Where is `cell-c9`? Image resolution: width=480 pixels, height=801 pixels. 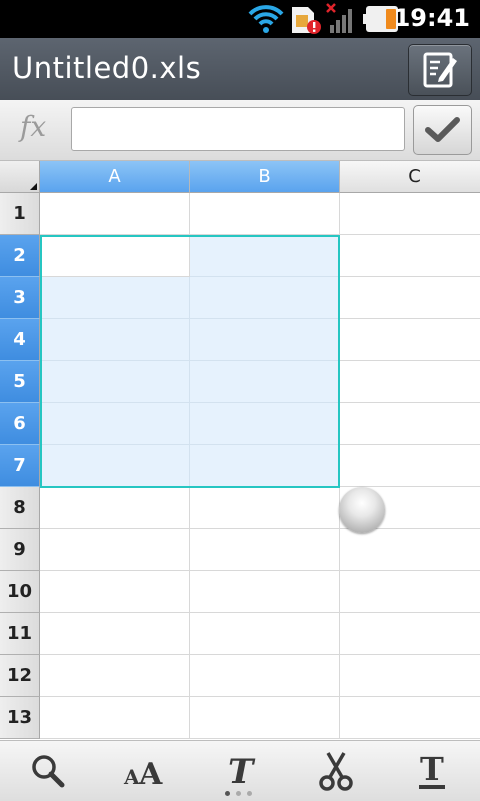
cell-c9 is located at coordinates (410, 550).